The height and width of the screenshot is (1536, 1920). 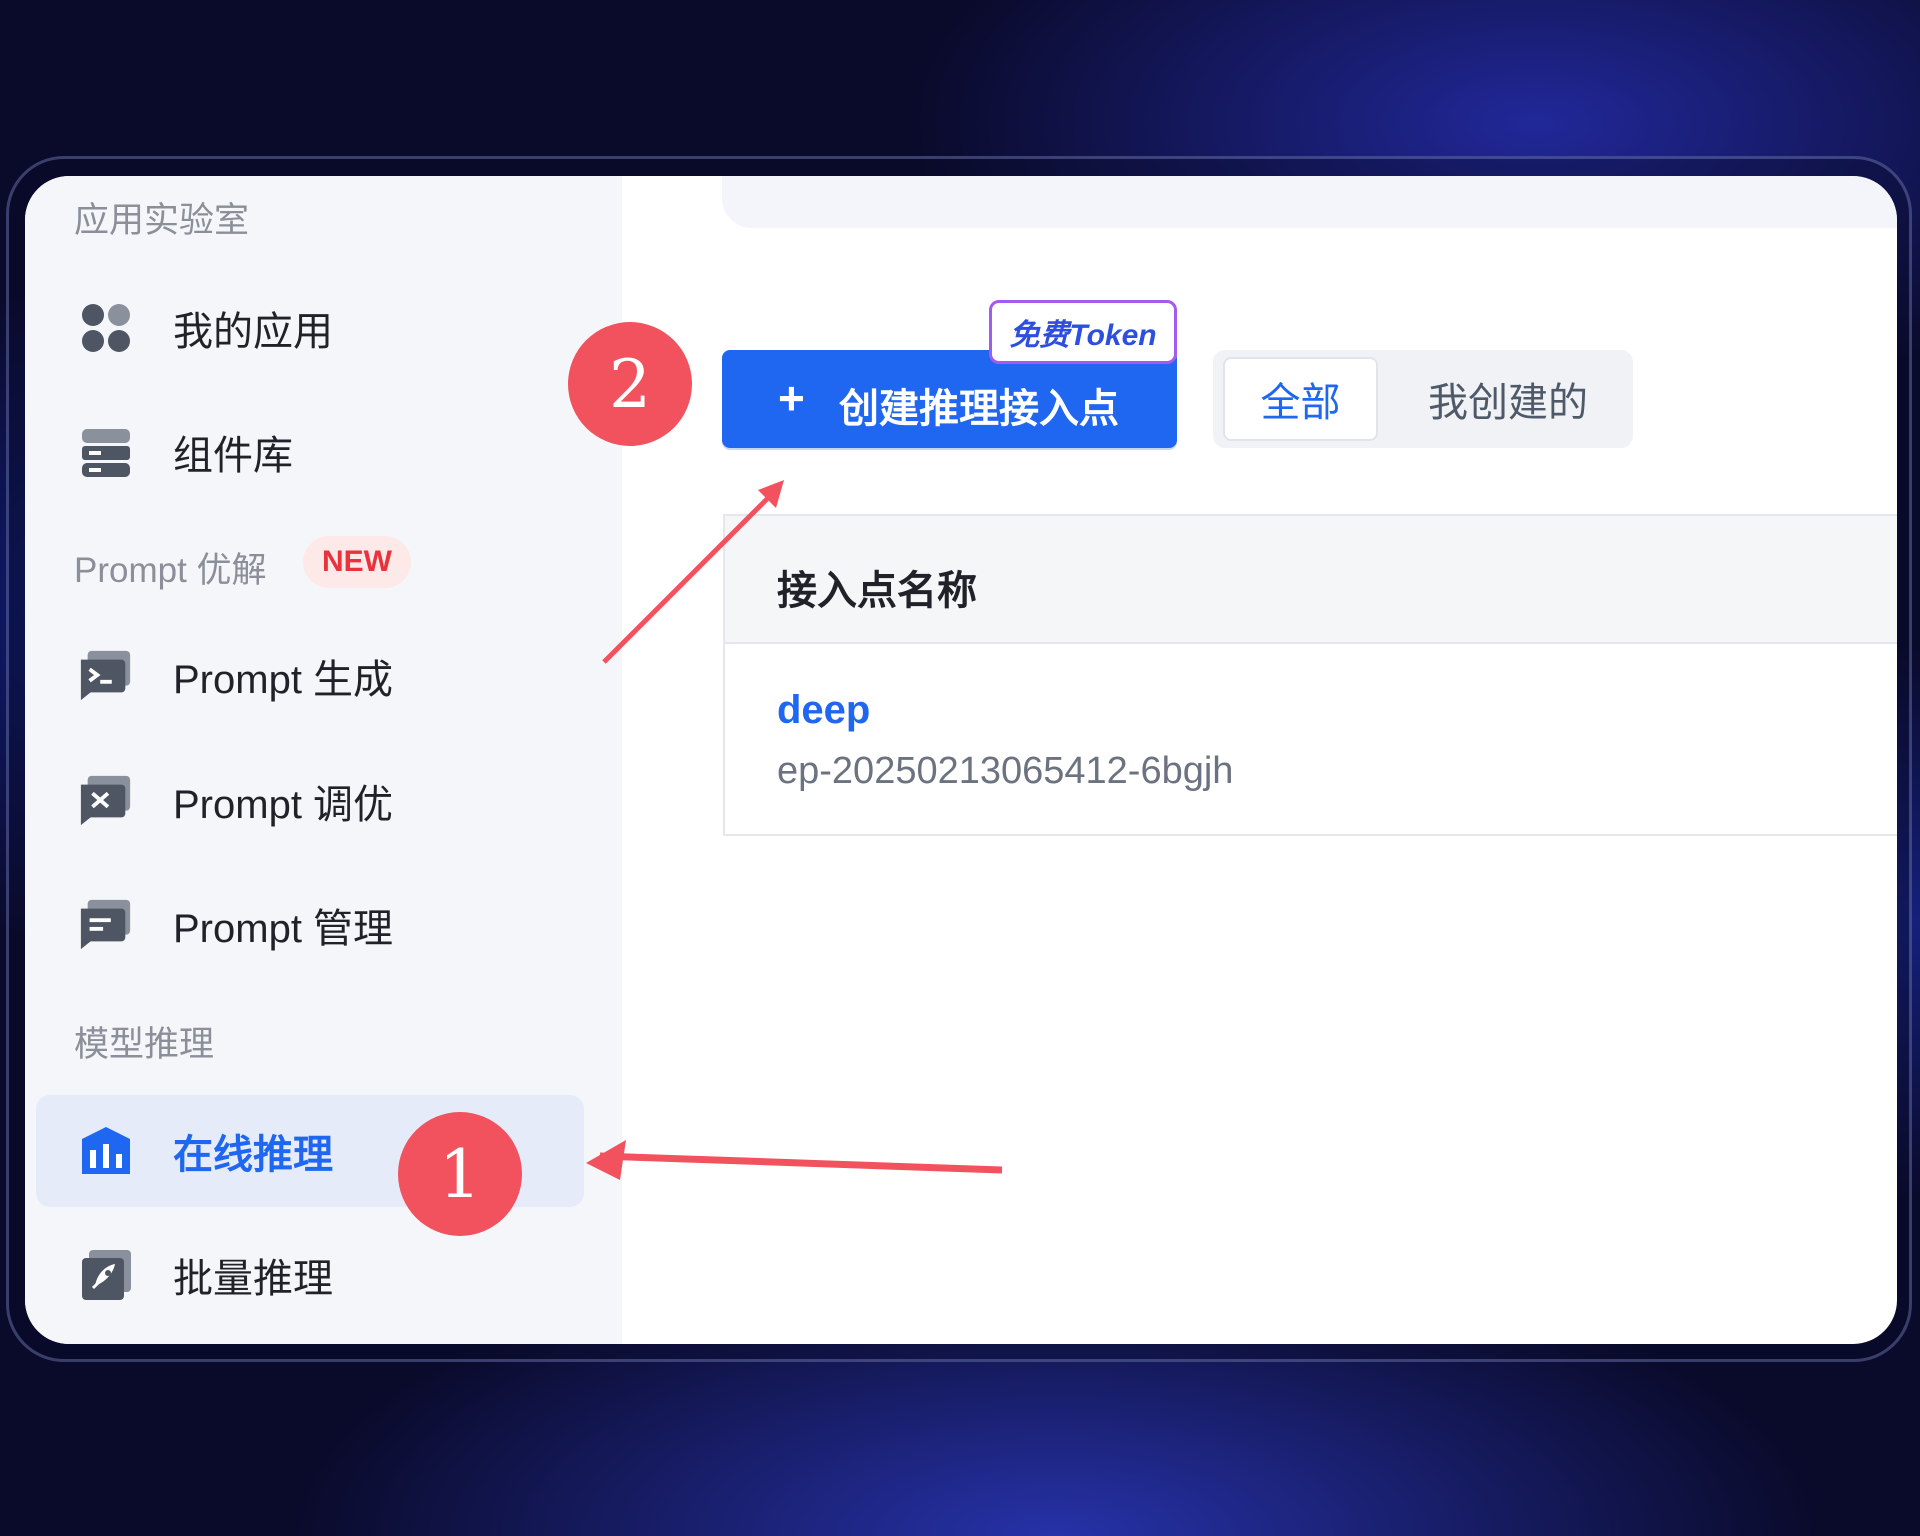 What do you see at coordinates (106, 1275) in the screenshot?
I see `rocket-icon` at bounding box center [106, 1275].